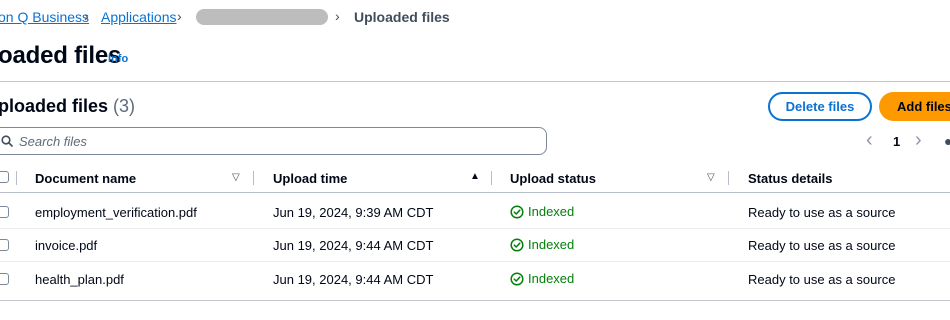  Describe the element at coordinates (896, 141) in the screenshot. I see `page-number-current: 1` at that location.